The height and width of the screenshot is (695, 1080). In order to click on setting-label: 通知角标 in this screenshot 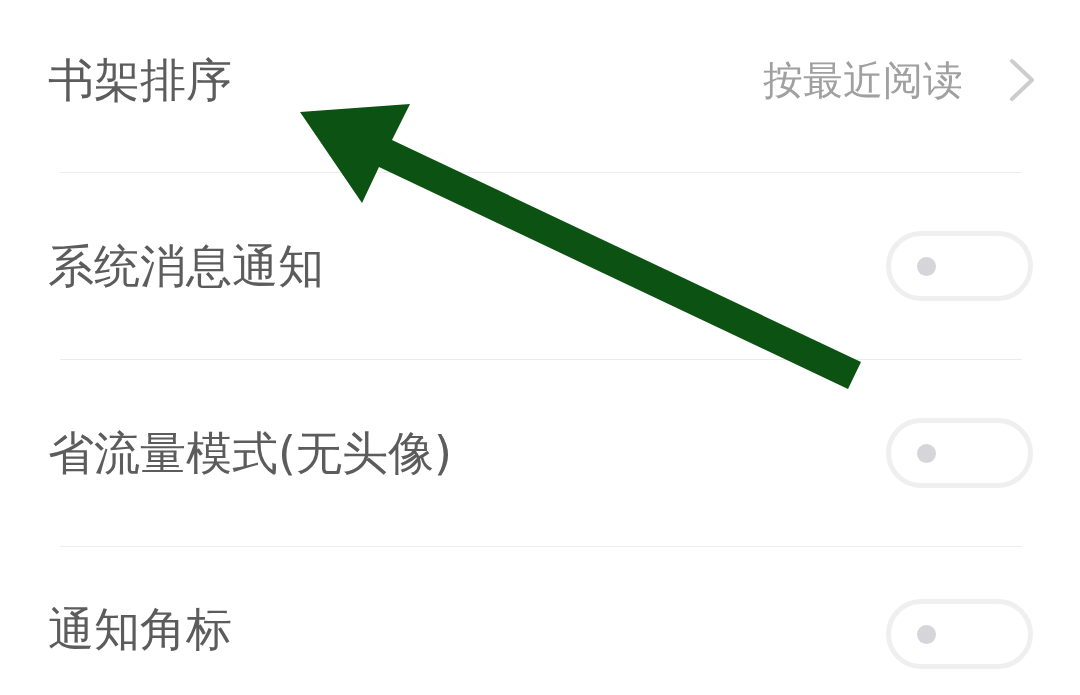, I will do `click(140, 629)`.